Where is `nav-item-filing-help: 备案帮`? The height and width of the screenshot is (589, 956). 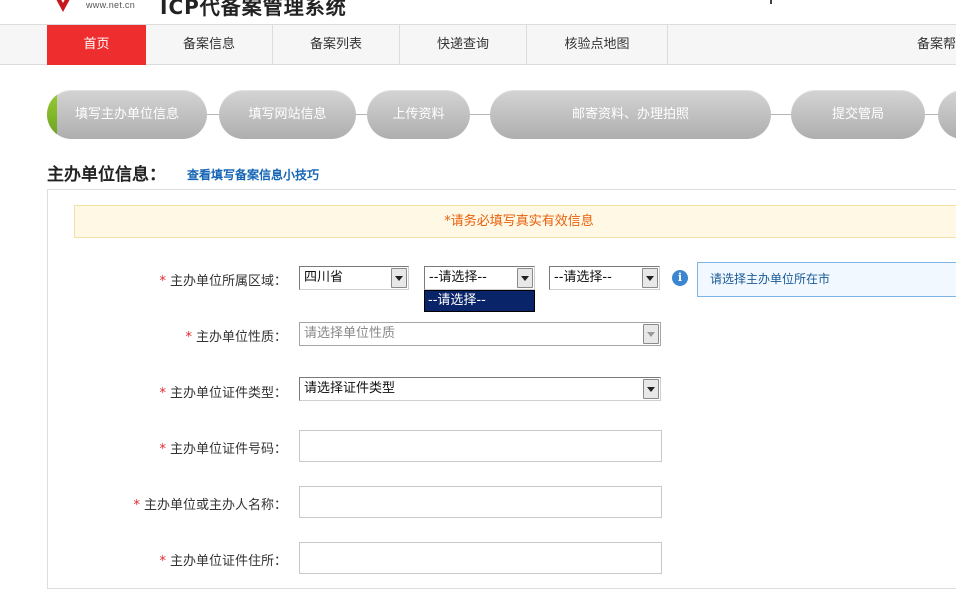
nav-item-filing-help: 备案帮 is located at coordinates (812, 45).